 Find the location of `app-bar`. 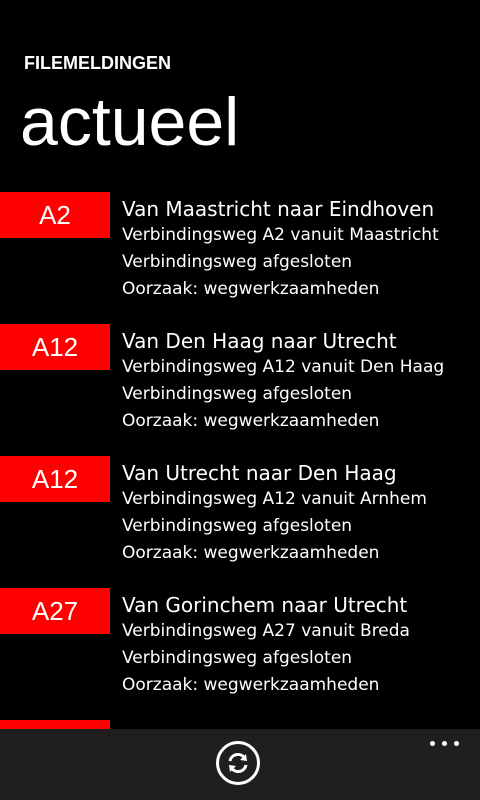

app-bar is located at coordinates (240, 764).